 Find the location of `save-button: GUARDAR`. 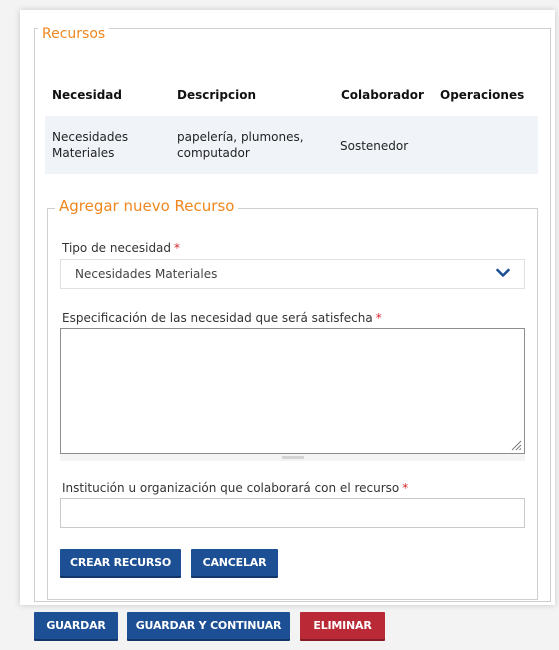

save-button: GUARDAR is located at coordinates (76, 625).